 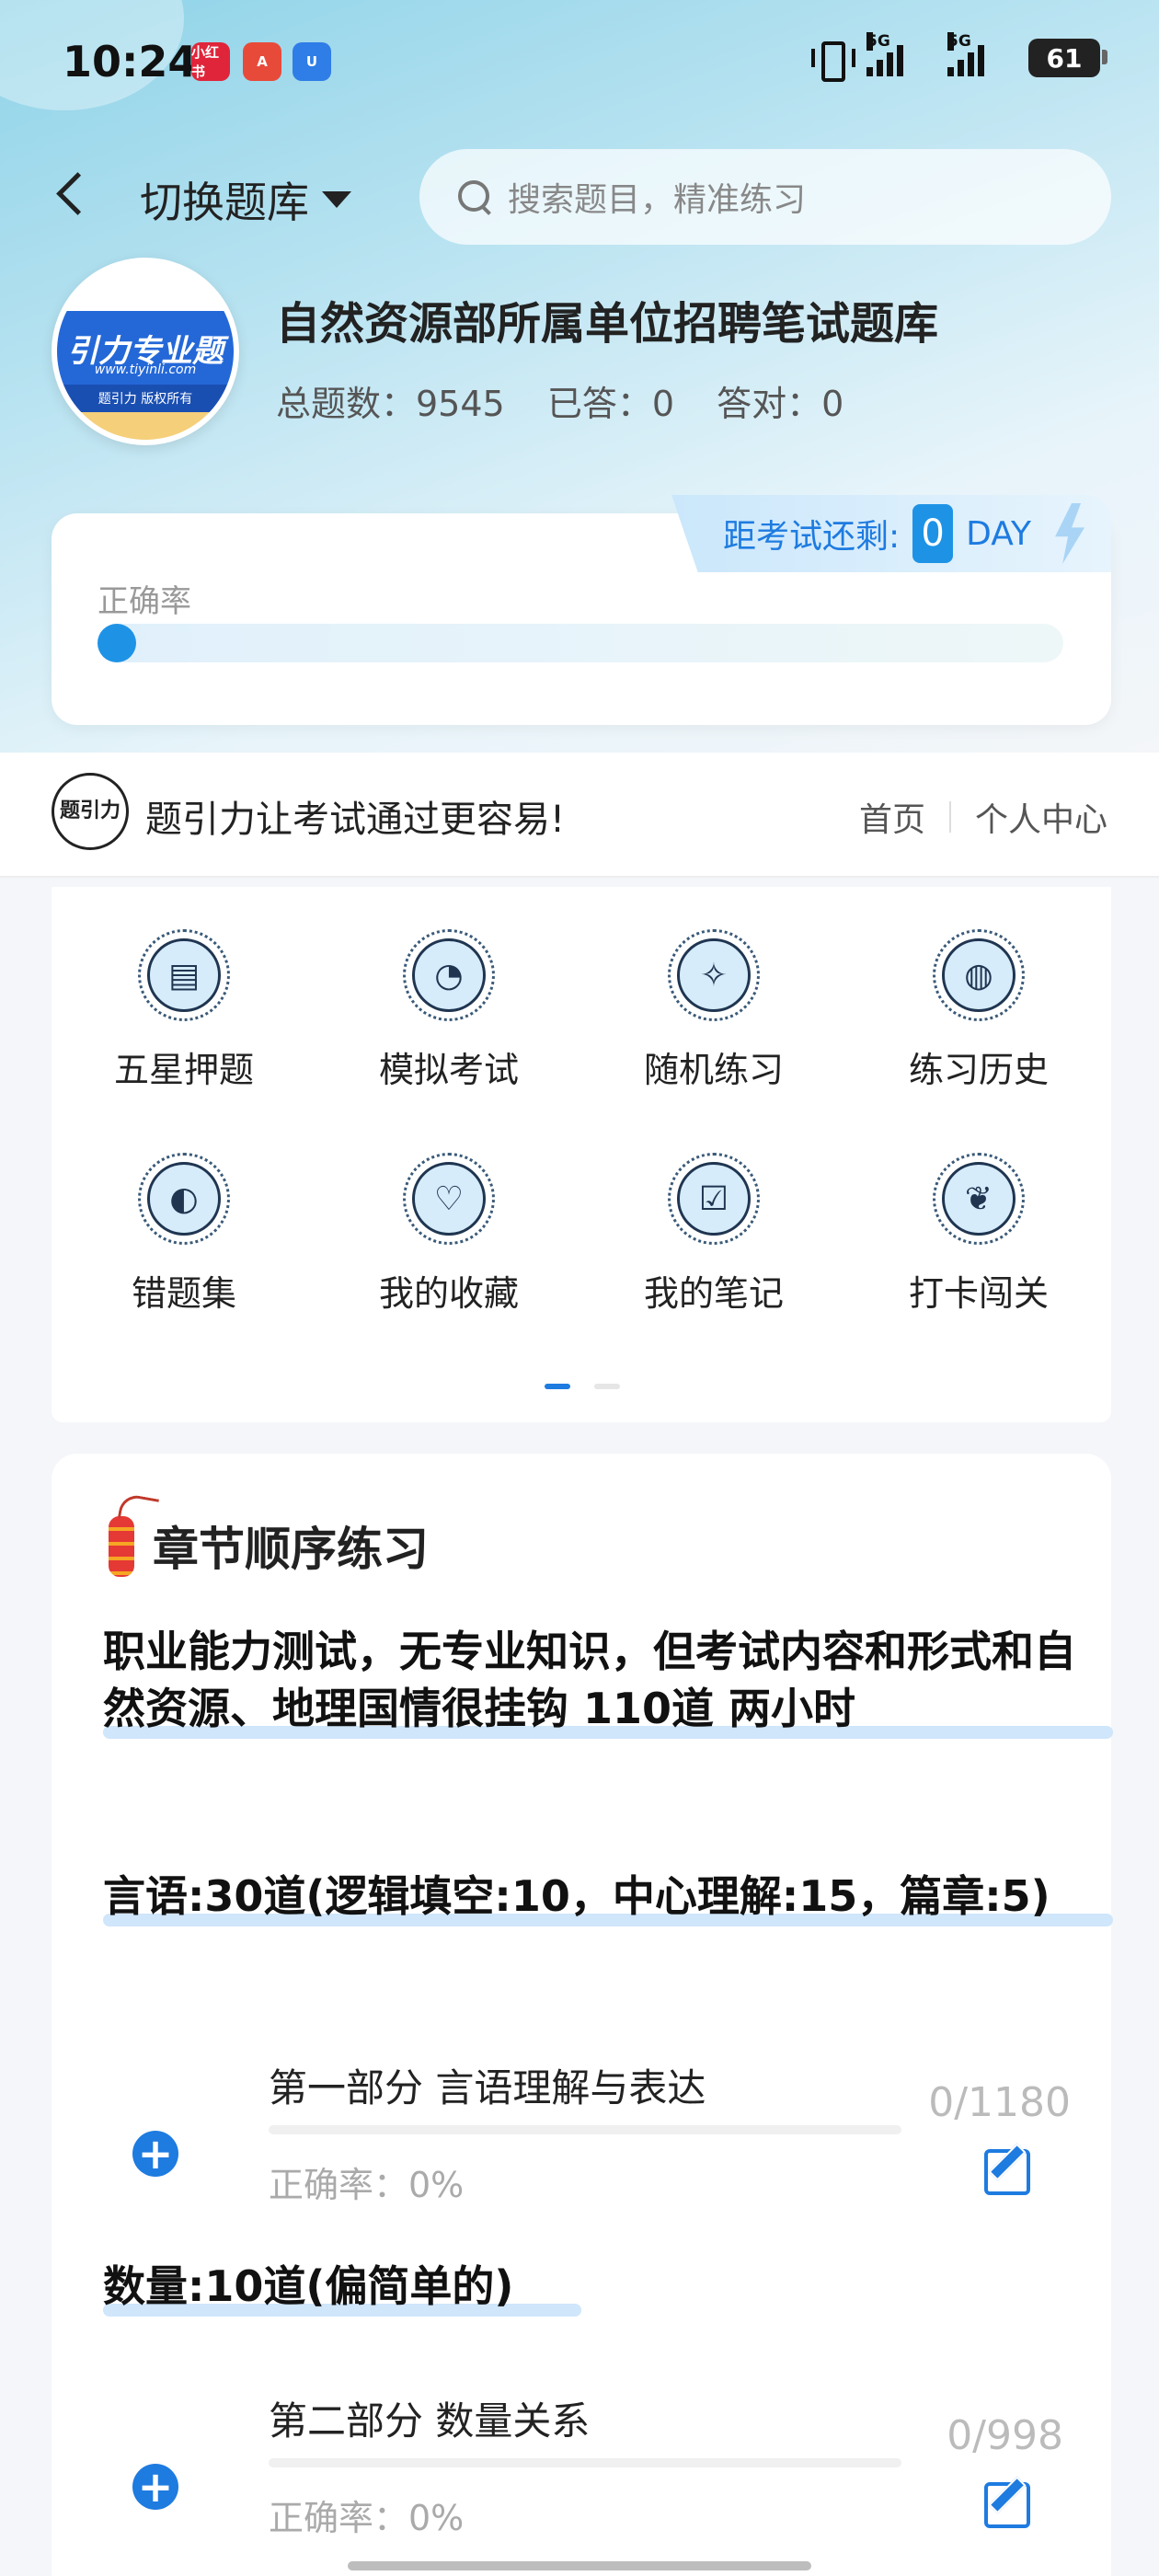 I want to click on feature-wrong-questions: ◐ 错题集, so click(x=184, y=1234).